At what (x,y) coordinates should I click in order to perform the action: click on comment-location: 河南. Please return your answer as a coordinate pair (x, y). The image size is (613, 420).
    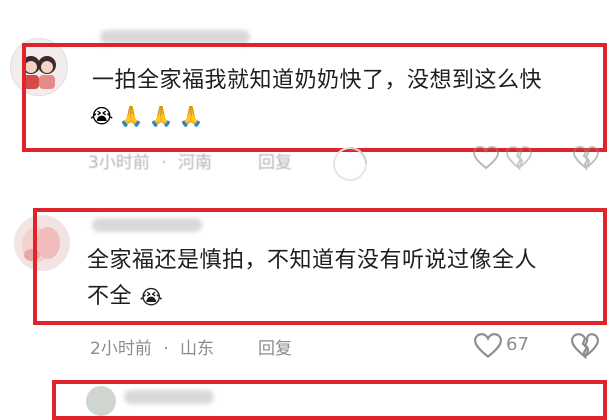
    Looking at the image, I should click on (195, 163).